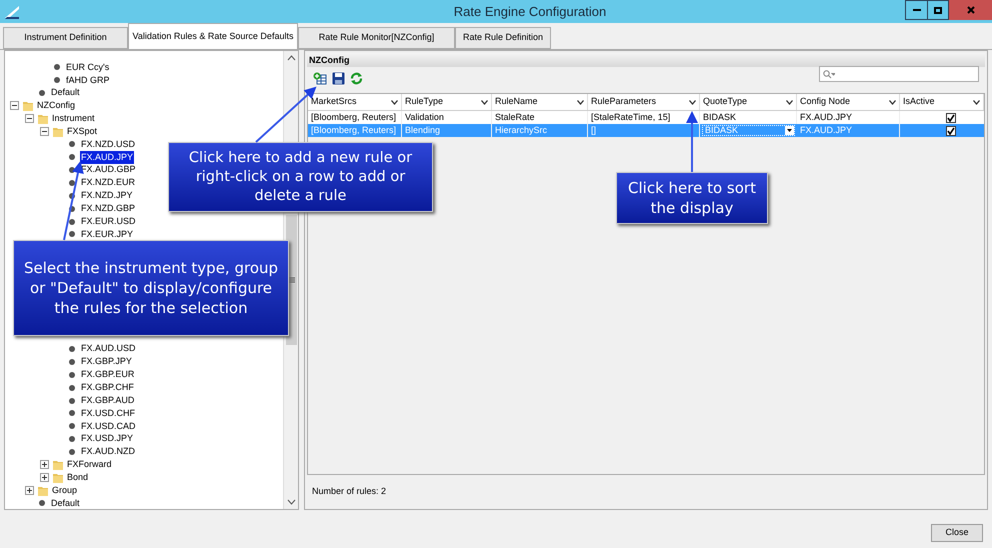 The width and height of the screenshot is (992, 548). What do you see at coordinates (108, 427) in the screenshot?
I see `tree-item: FX.USD.CAD` at bounding box center [108, 427].